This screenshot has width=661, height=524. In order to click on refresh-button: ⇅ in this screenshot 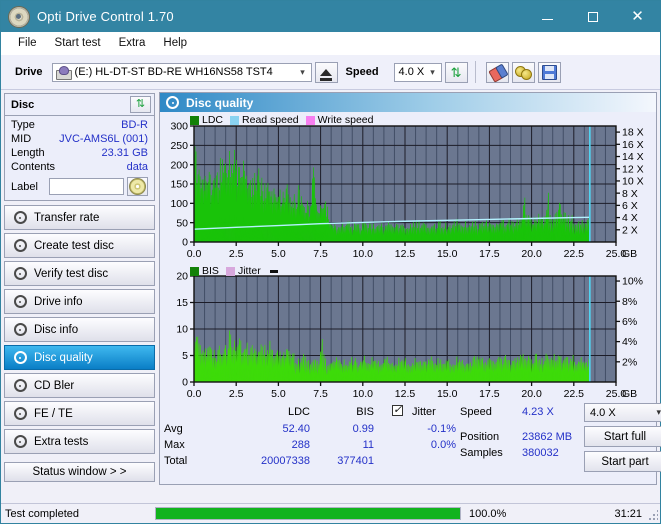, I will do `click(456, 72)`.